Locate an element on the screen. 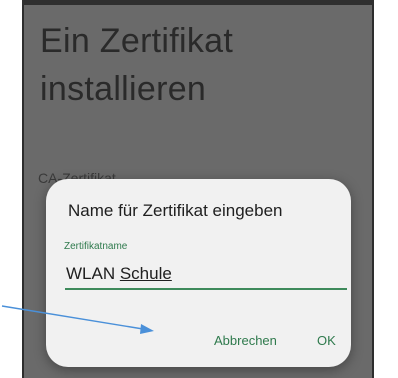 The image size is (398, 378). page-title-line2: installieren is located at coordinates (123, 89).